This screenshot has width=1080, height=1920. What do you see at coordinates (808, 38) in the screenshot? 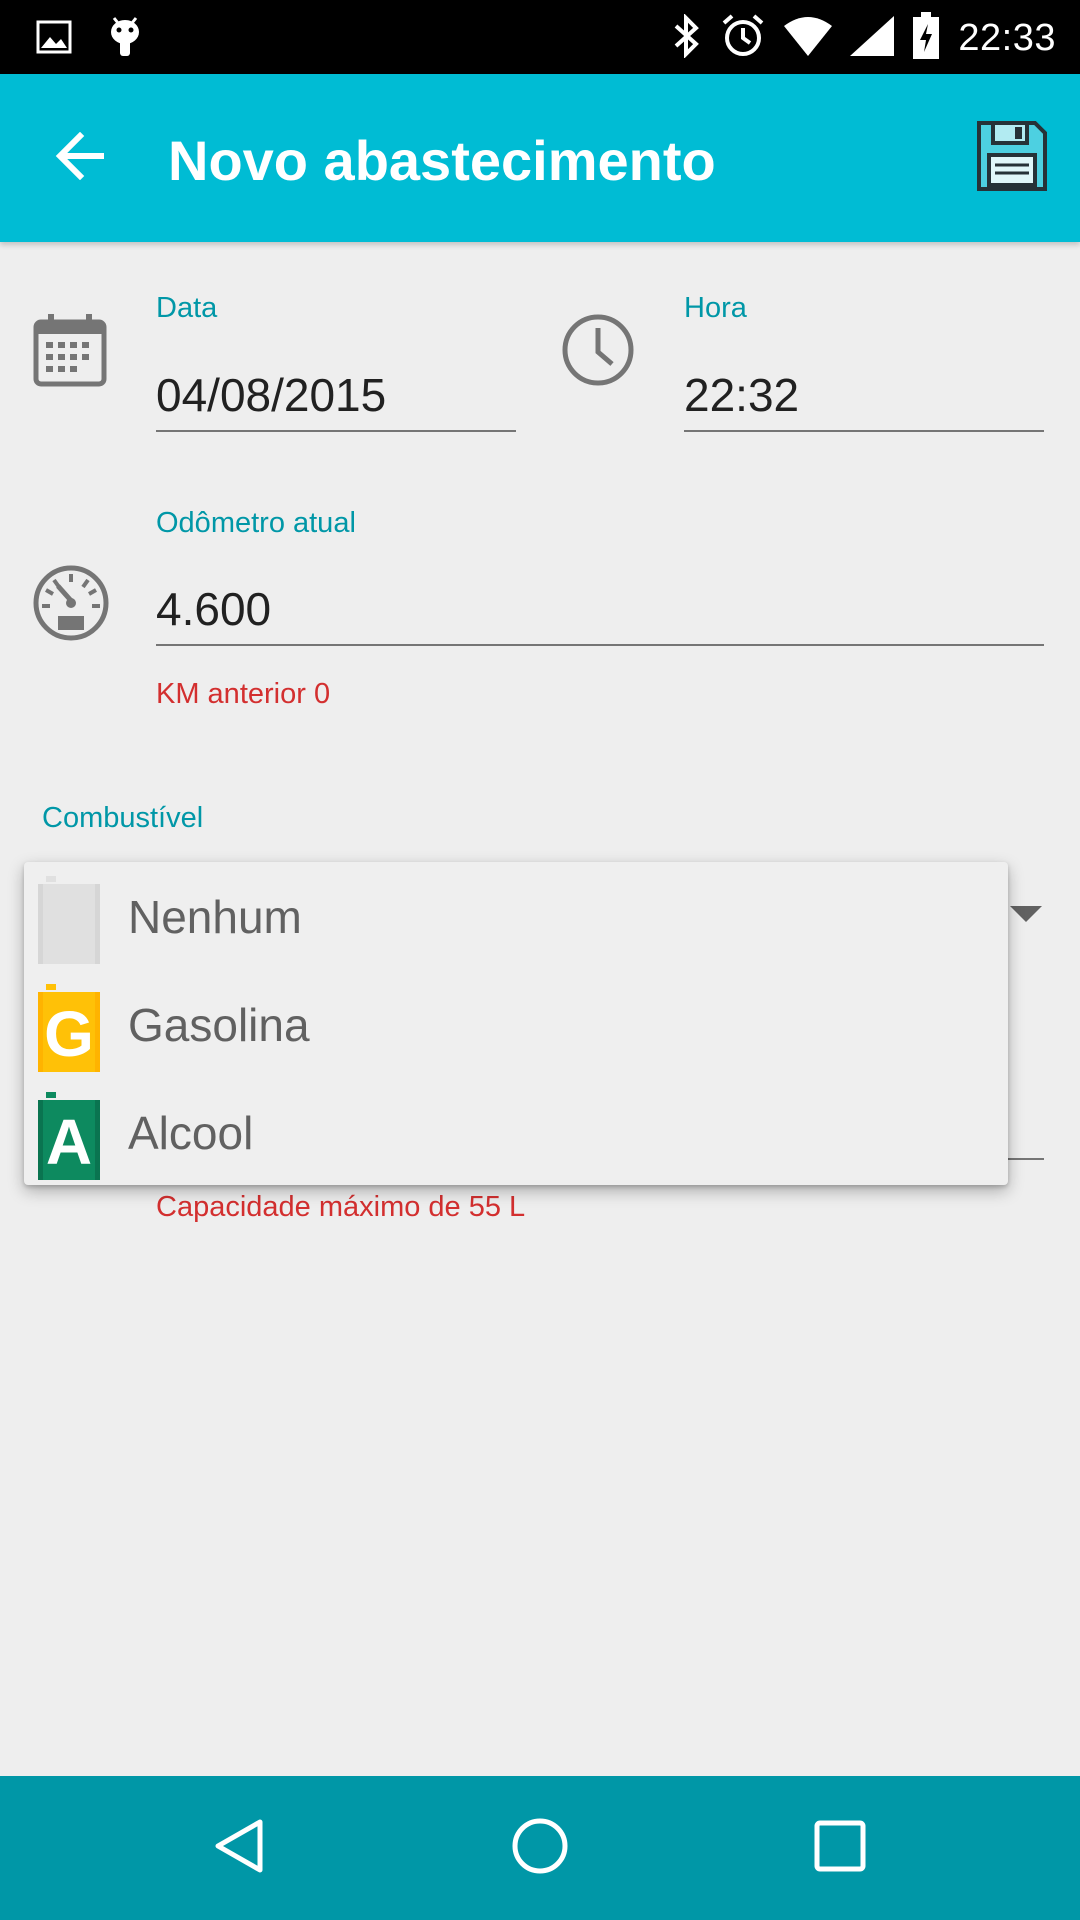
I see `wifi-icon` at bounding box center [808, 38].